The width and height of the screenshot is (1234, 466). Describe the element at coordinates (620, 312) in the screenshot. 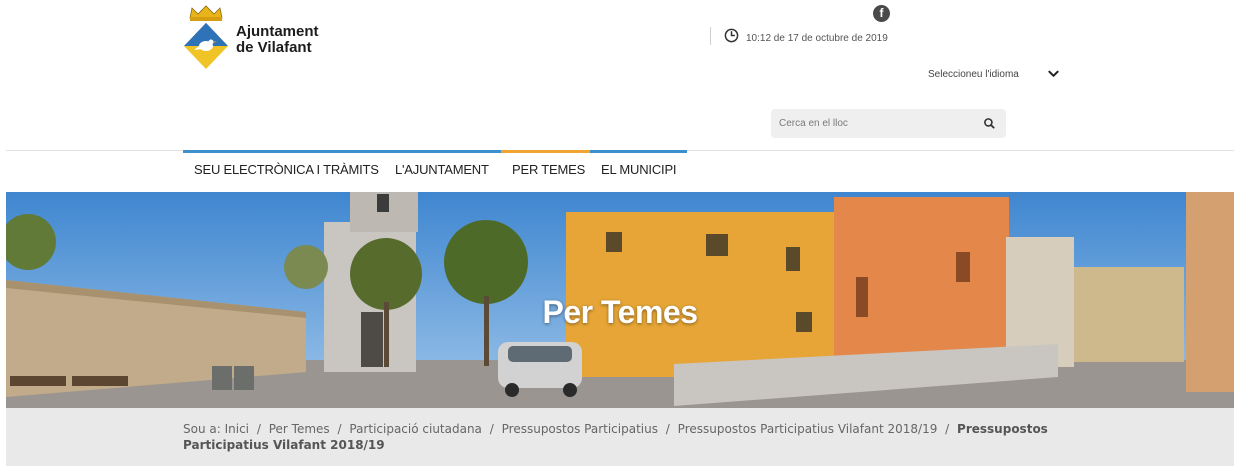

I see `hero-title: Per Temes` at that location.